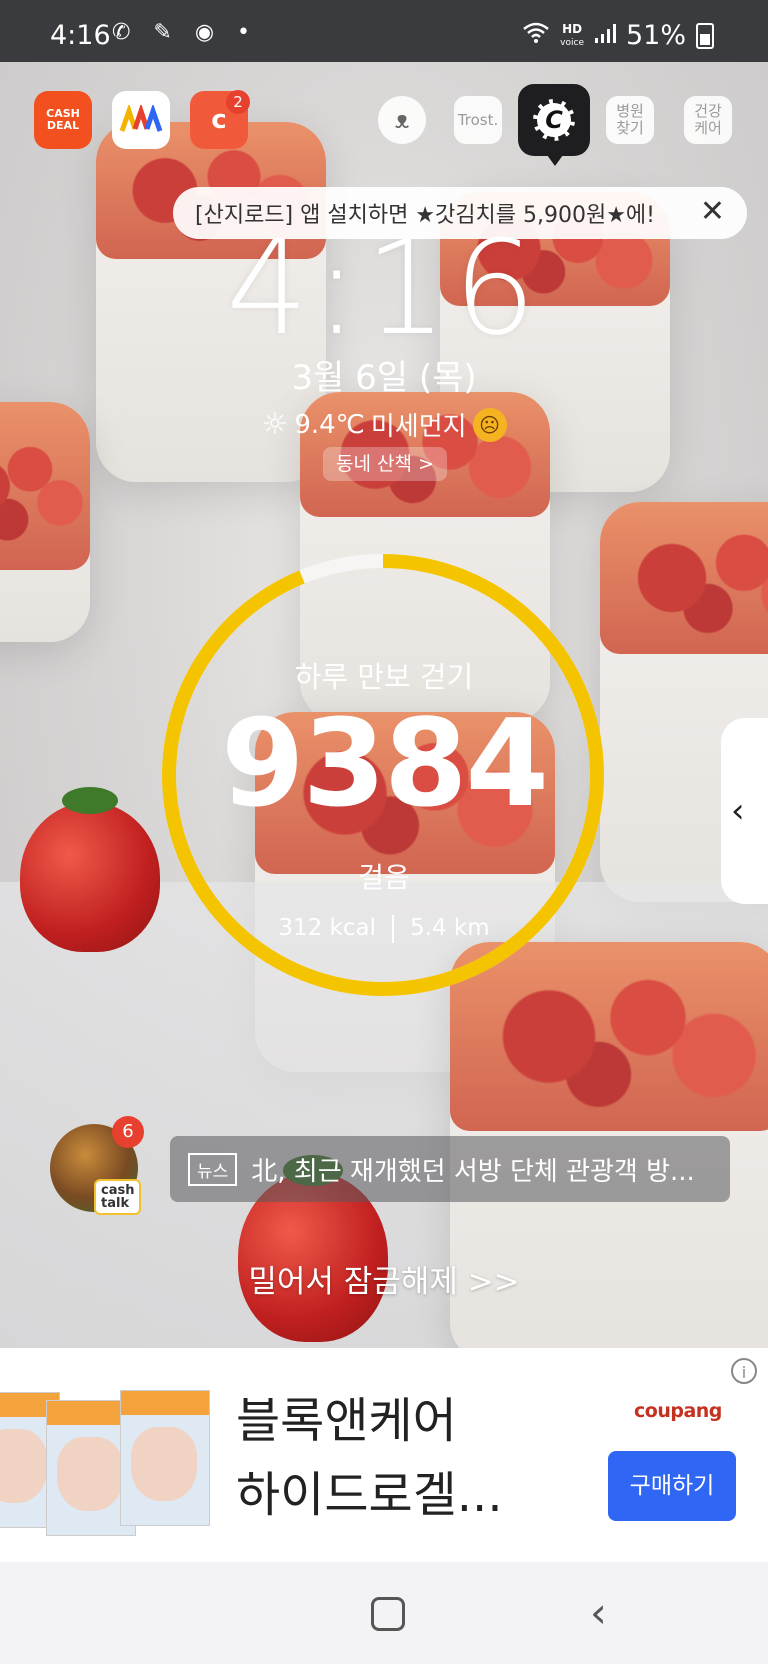  I want to click on calories: 312 kcal, so click(327, 928).